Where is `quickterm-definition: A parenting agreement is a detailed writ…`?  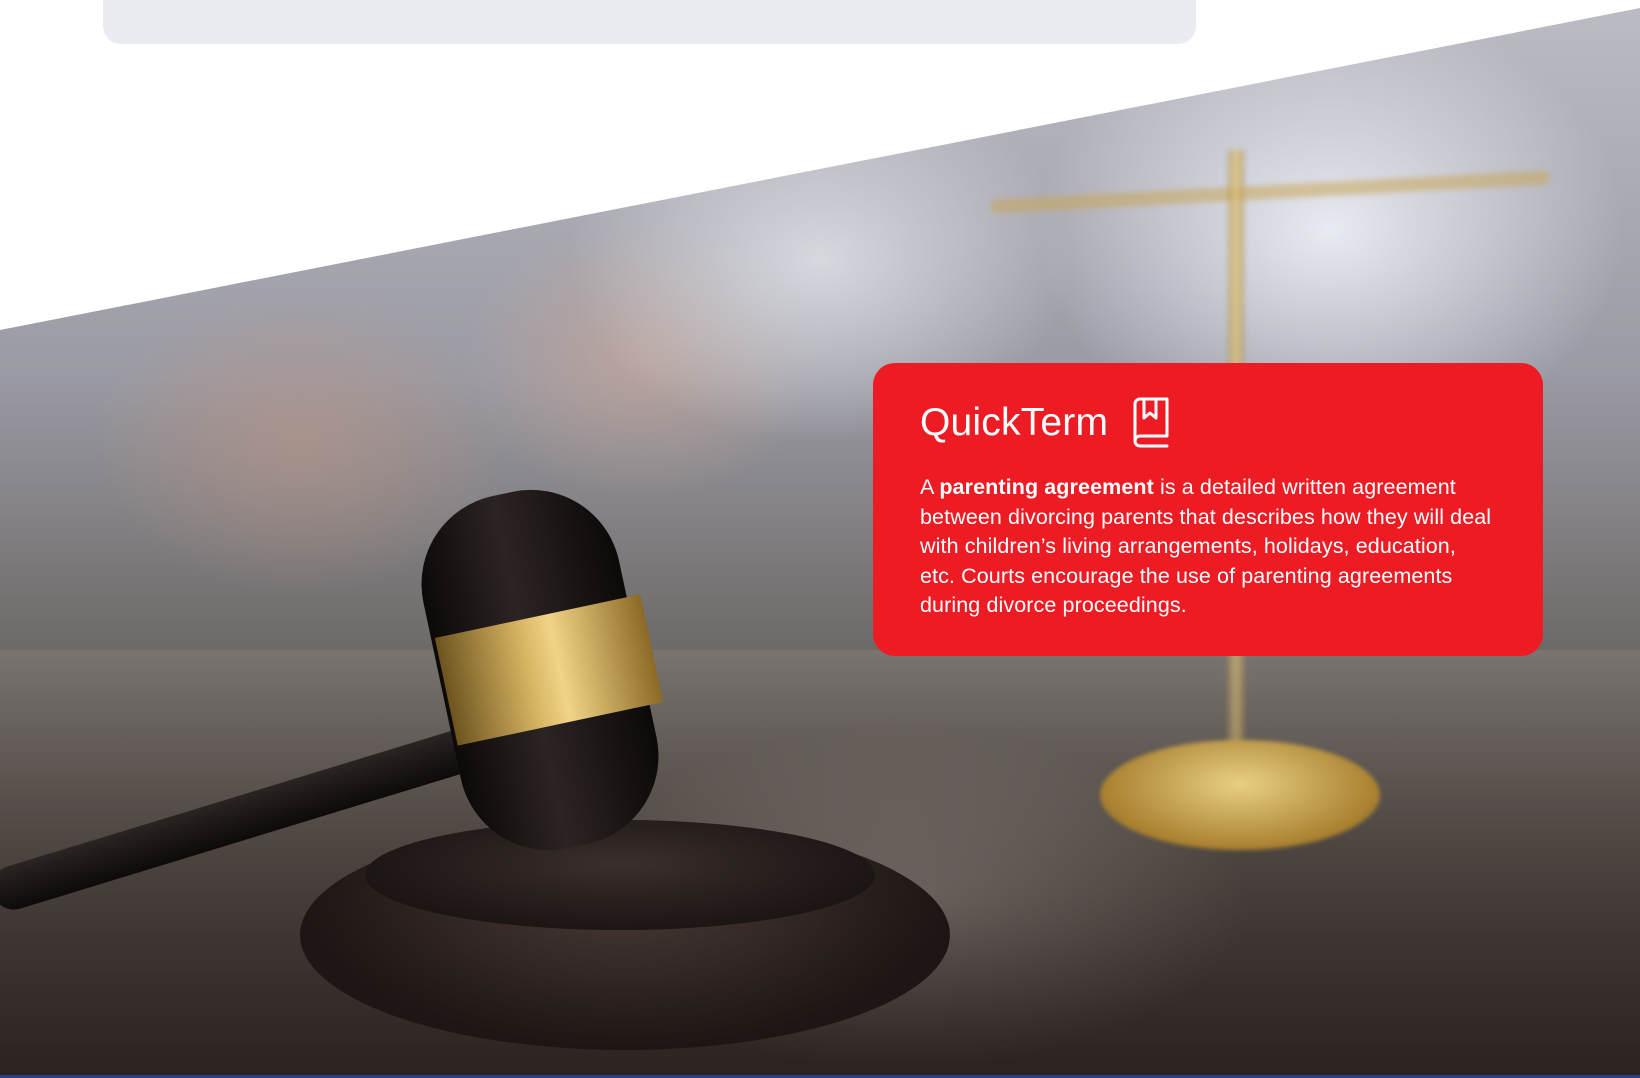
quickterm-definition: A parenting agreement is a detailed writ… is located at coordinates (1208, 547).